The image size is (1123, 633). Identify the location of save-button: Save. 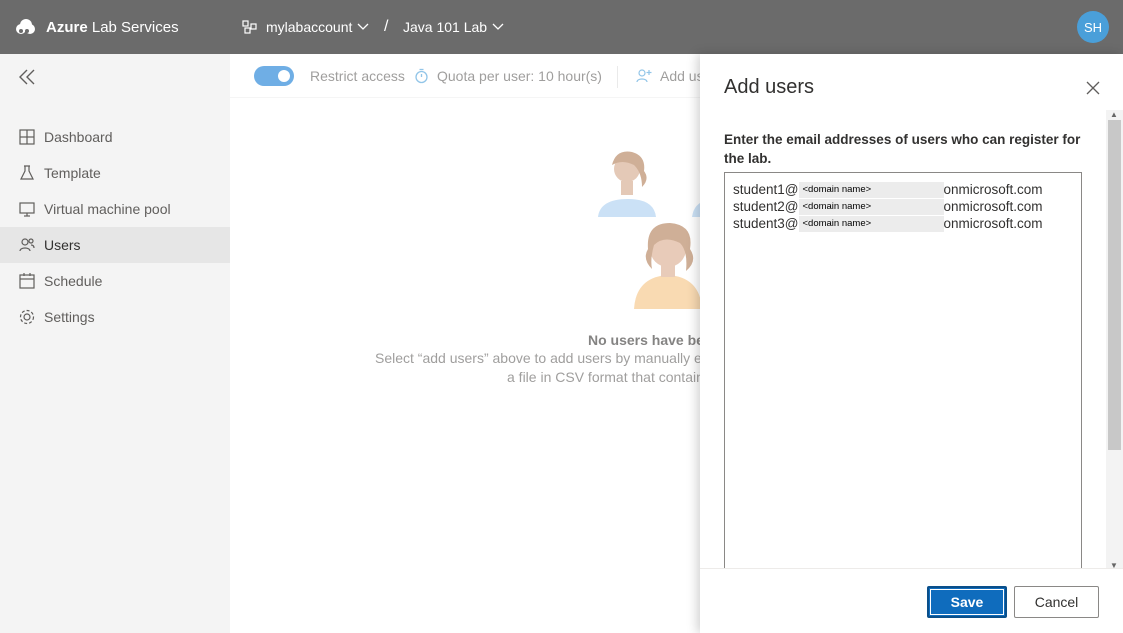
(967, 602).